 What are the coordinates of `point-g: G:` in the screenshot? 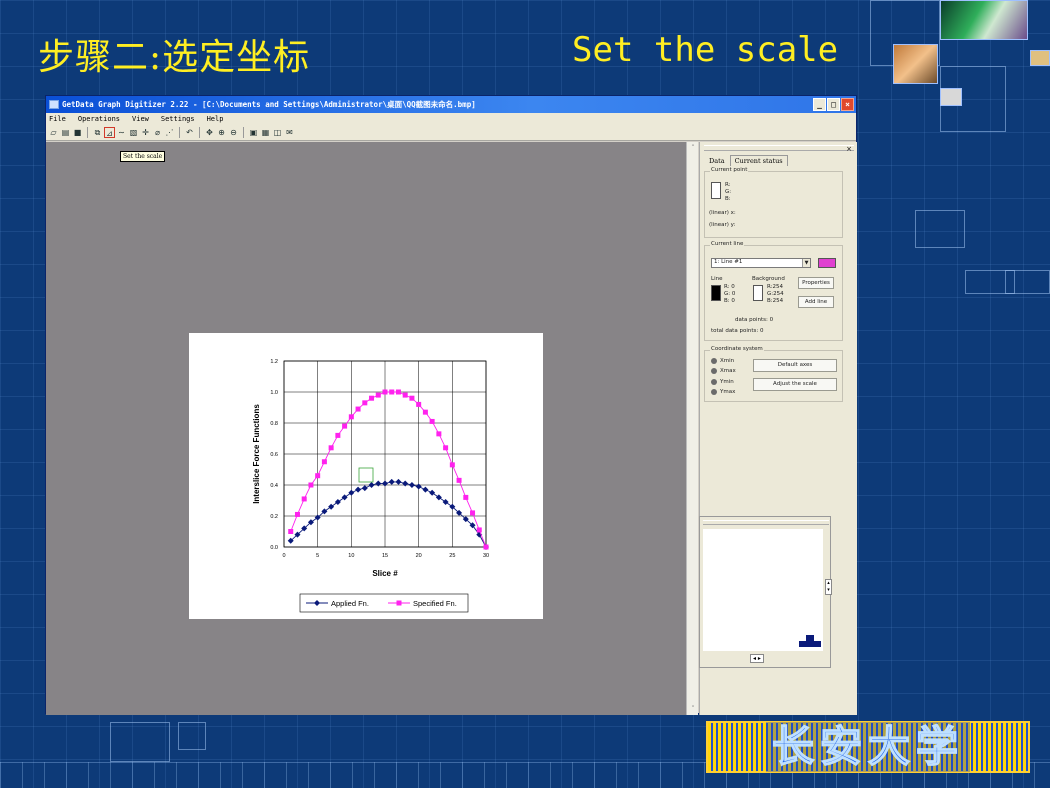 It's located at (728, 192).